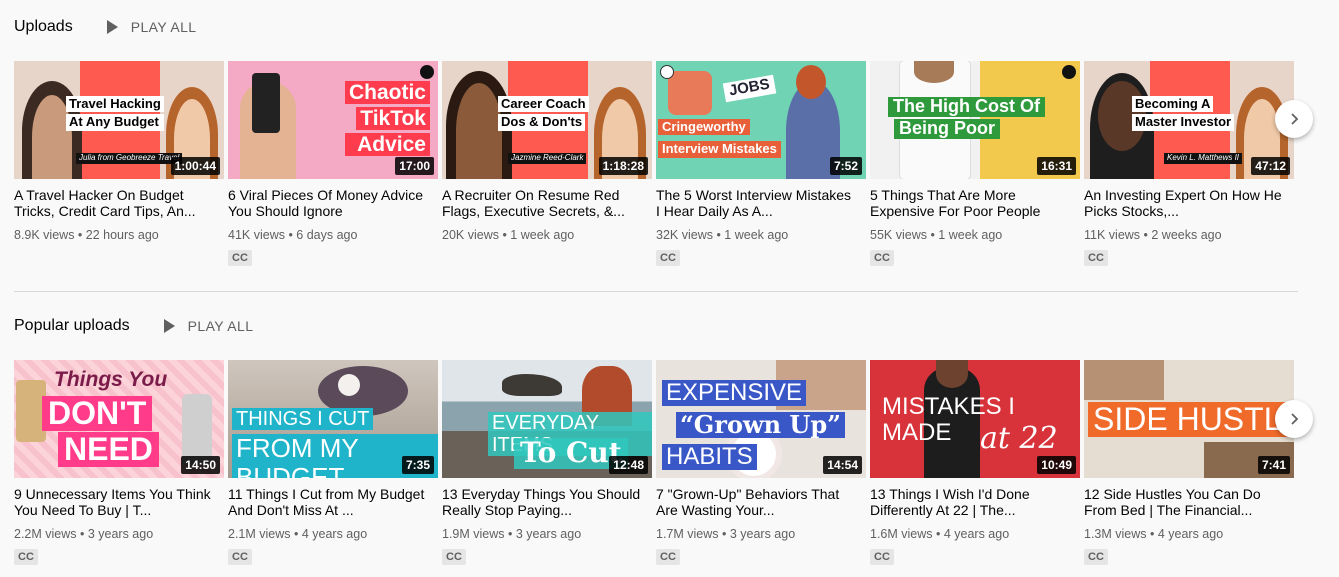 The height and width of the screenshot is (577, 1339). Describe the element at coordinates (169, 326) in the screenshot. I see `play-icon` at that location.